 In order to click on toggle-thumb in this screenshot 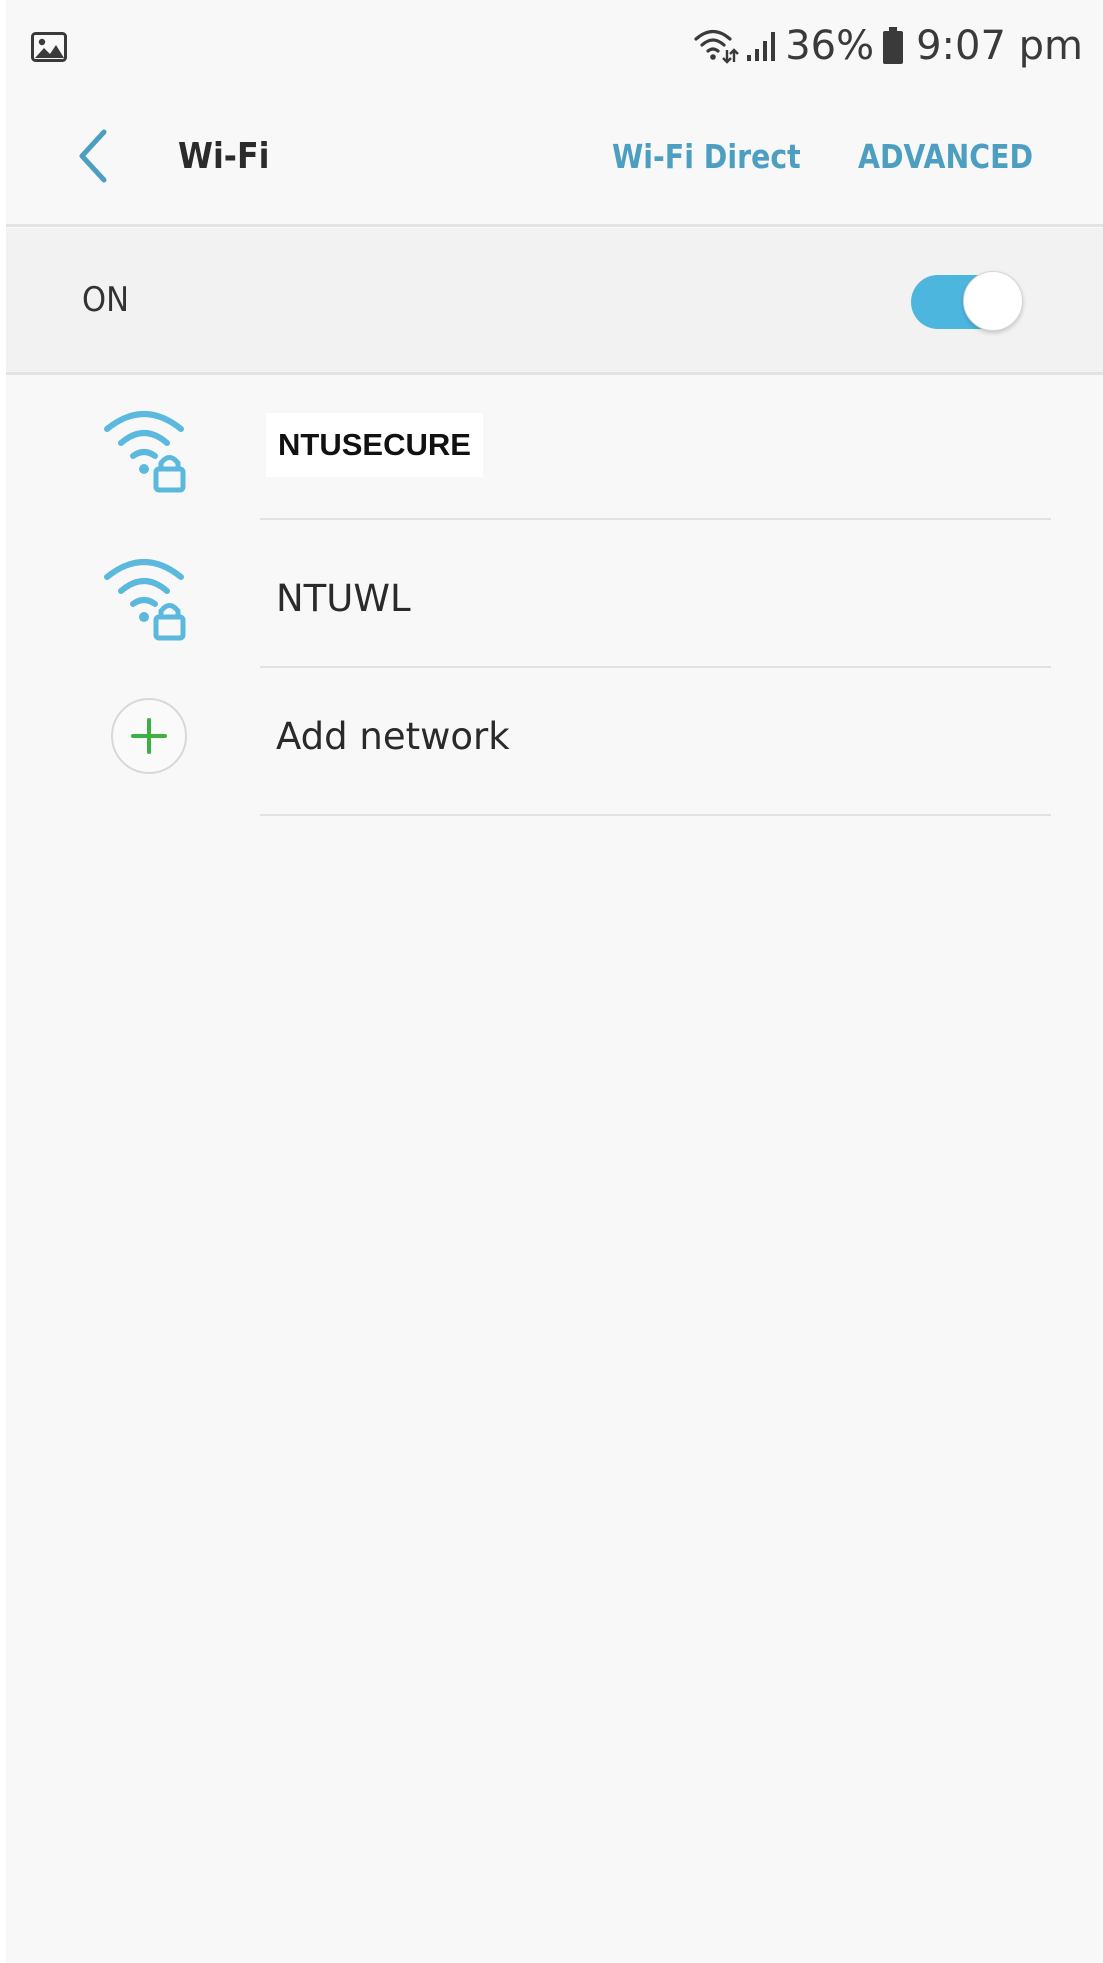, I will do `click(993, 301)`.